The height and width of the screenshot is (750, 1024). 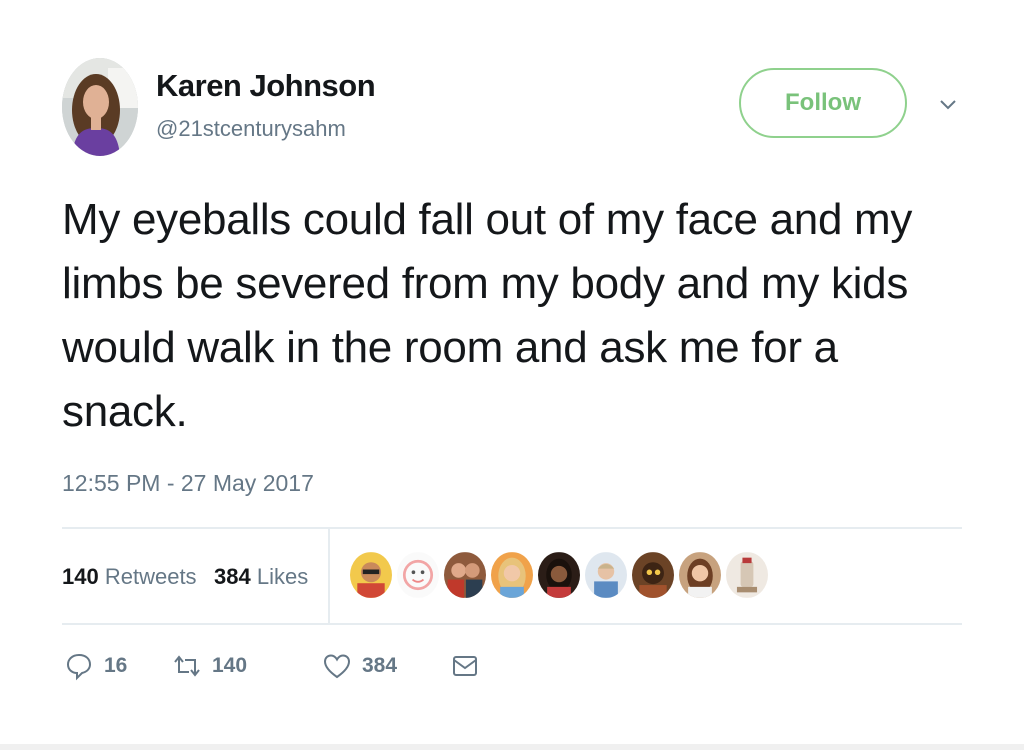 What do you see at coordinates (251, 129) in the screenshot?
I see `author-handle: @21stcenturysahm` at bounding box center [251, 129].